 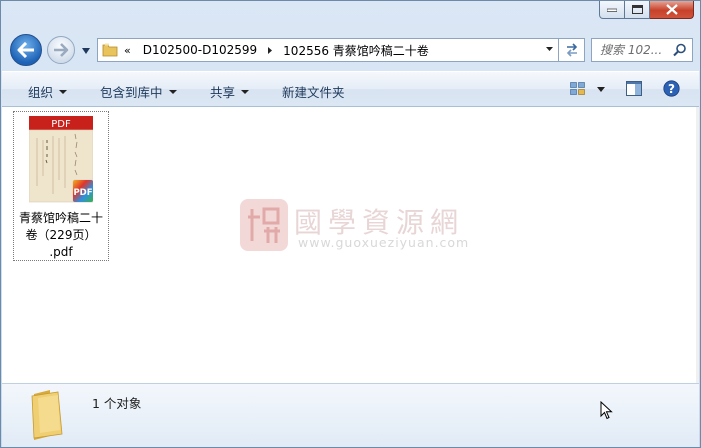 I want to click on navigation-bar: « D102500-D102599 102556 青蔡馆吟稿二十卷, so click(x=350, y=50).